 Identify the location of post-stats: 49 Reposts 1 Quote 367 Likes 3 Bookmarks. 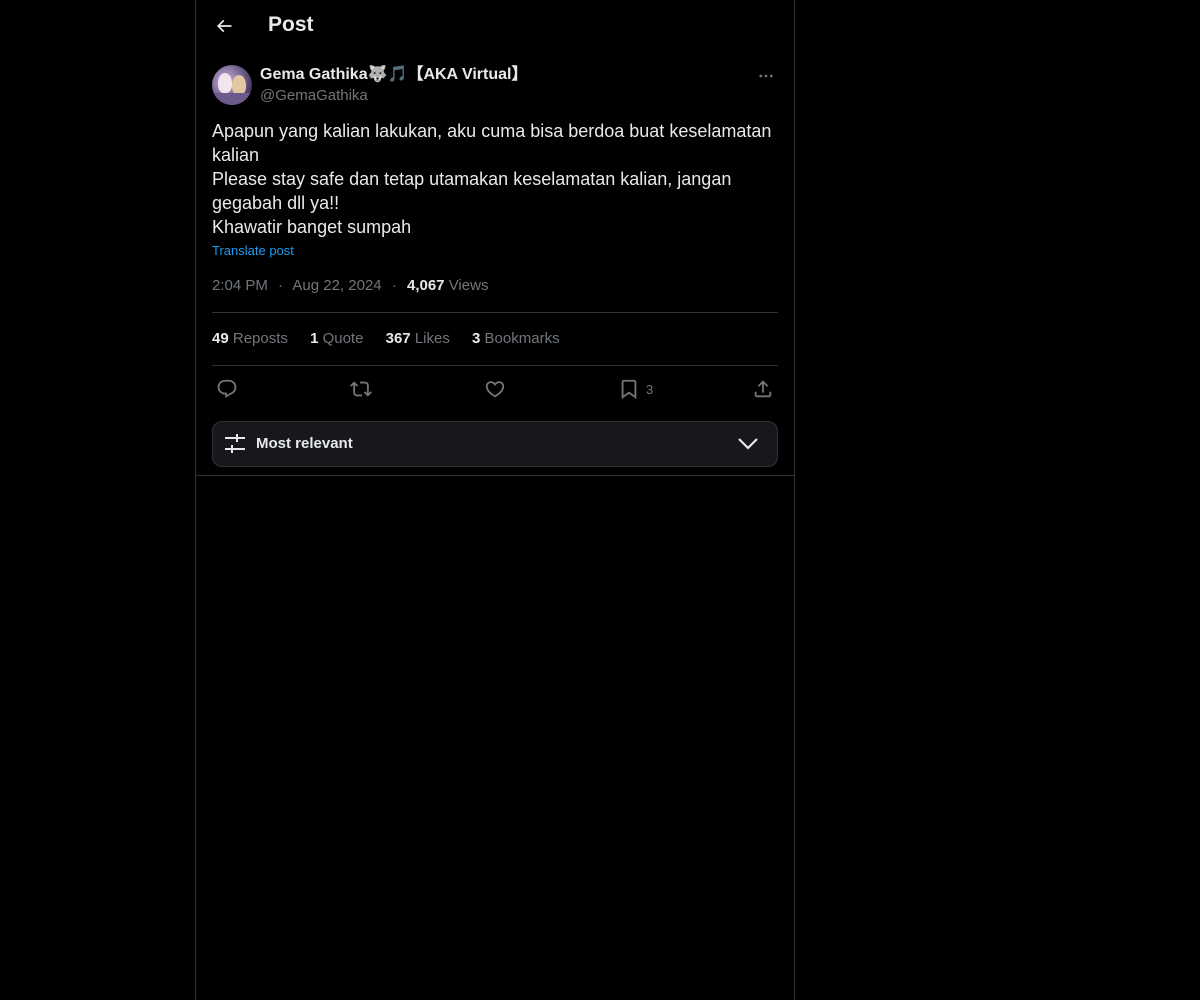
(395, 338).